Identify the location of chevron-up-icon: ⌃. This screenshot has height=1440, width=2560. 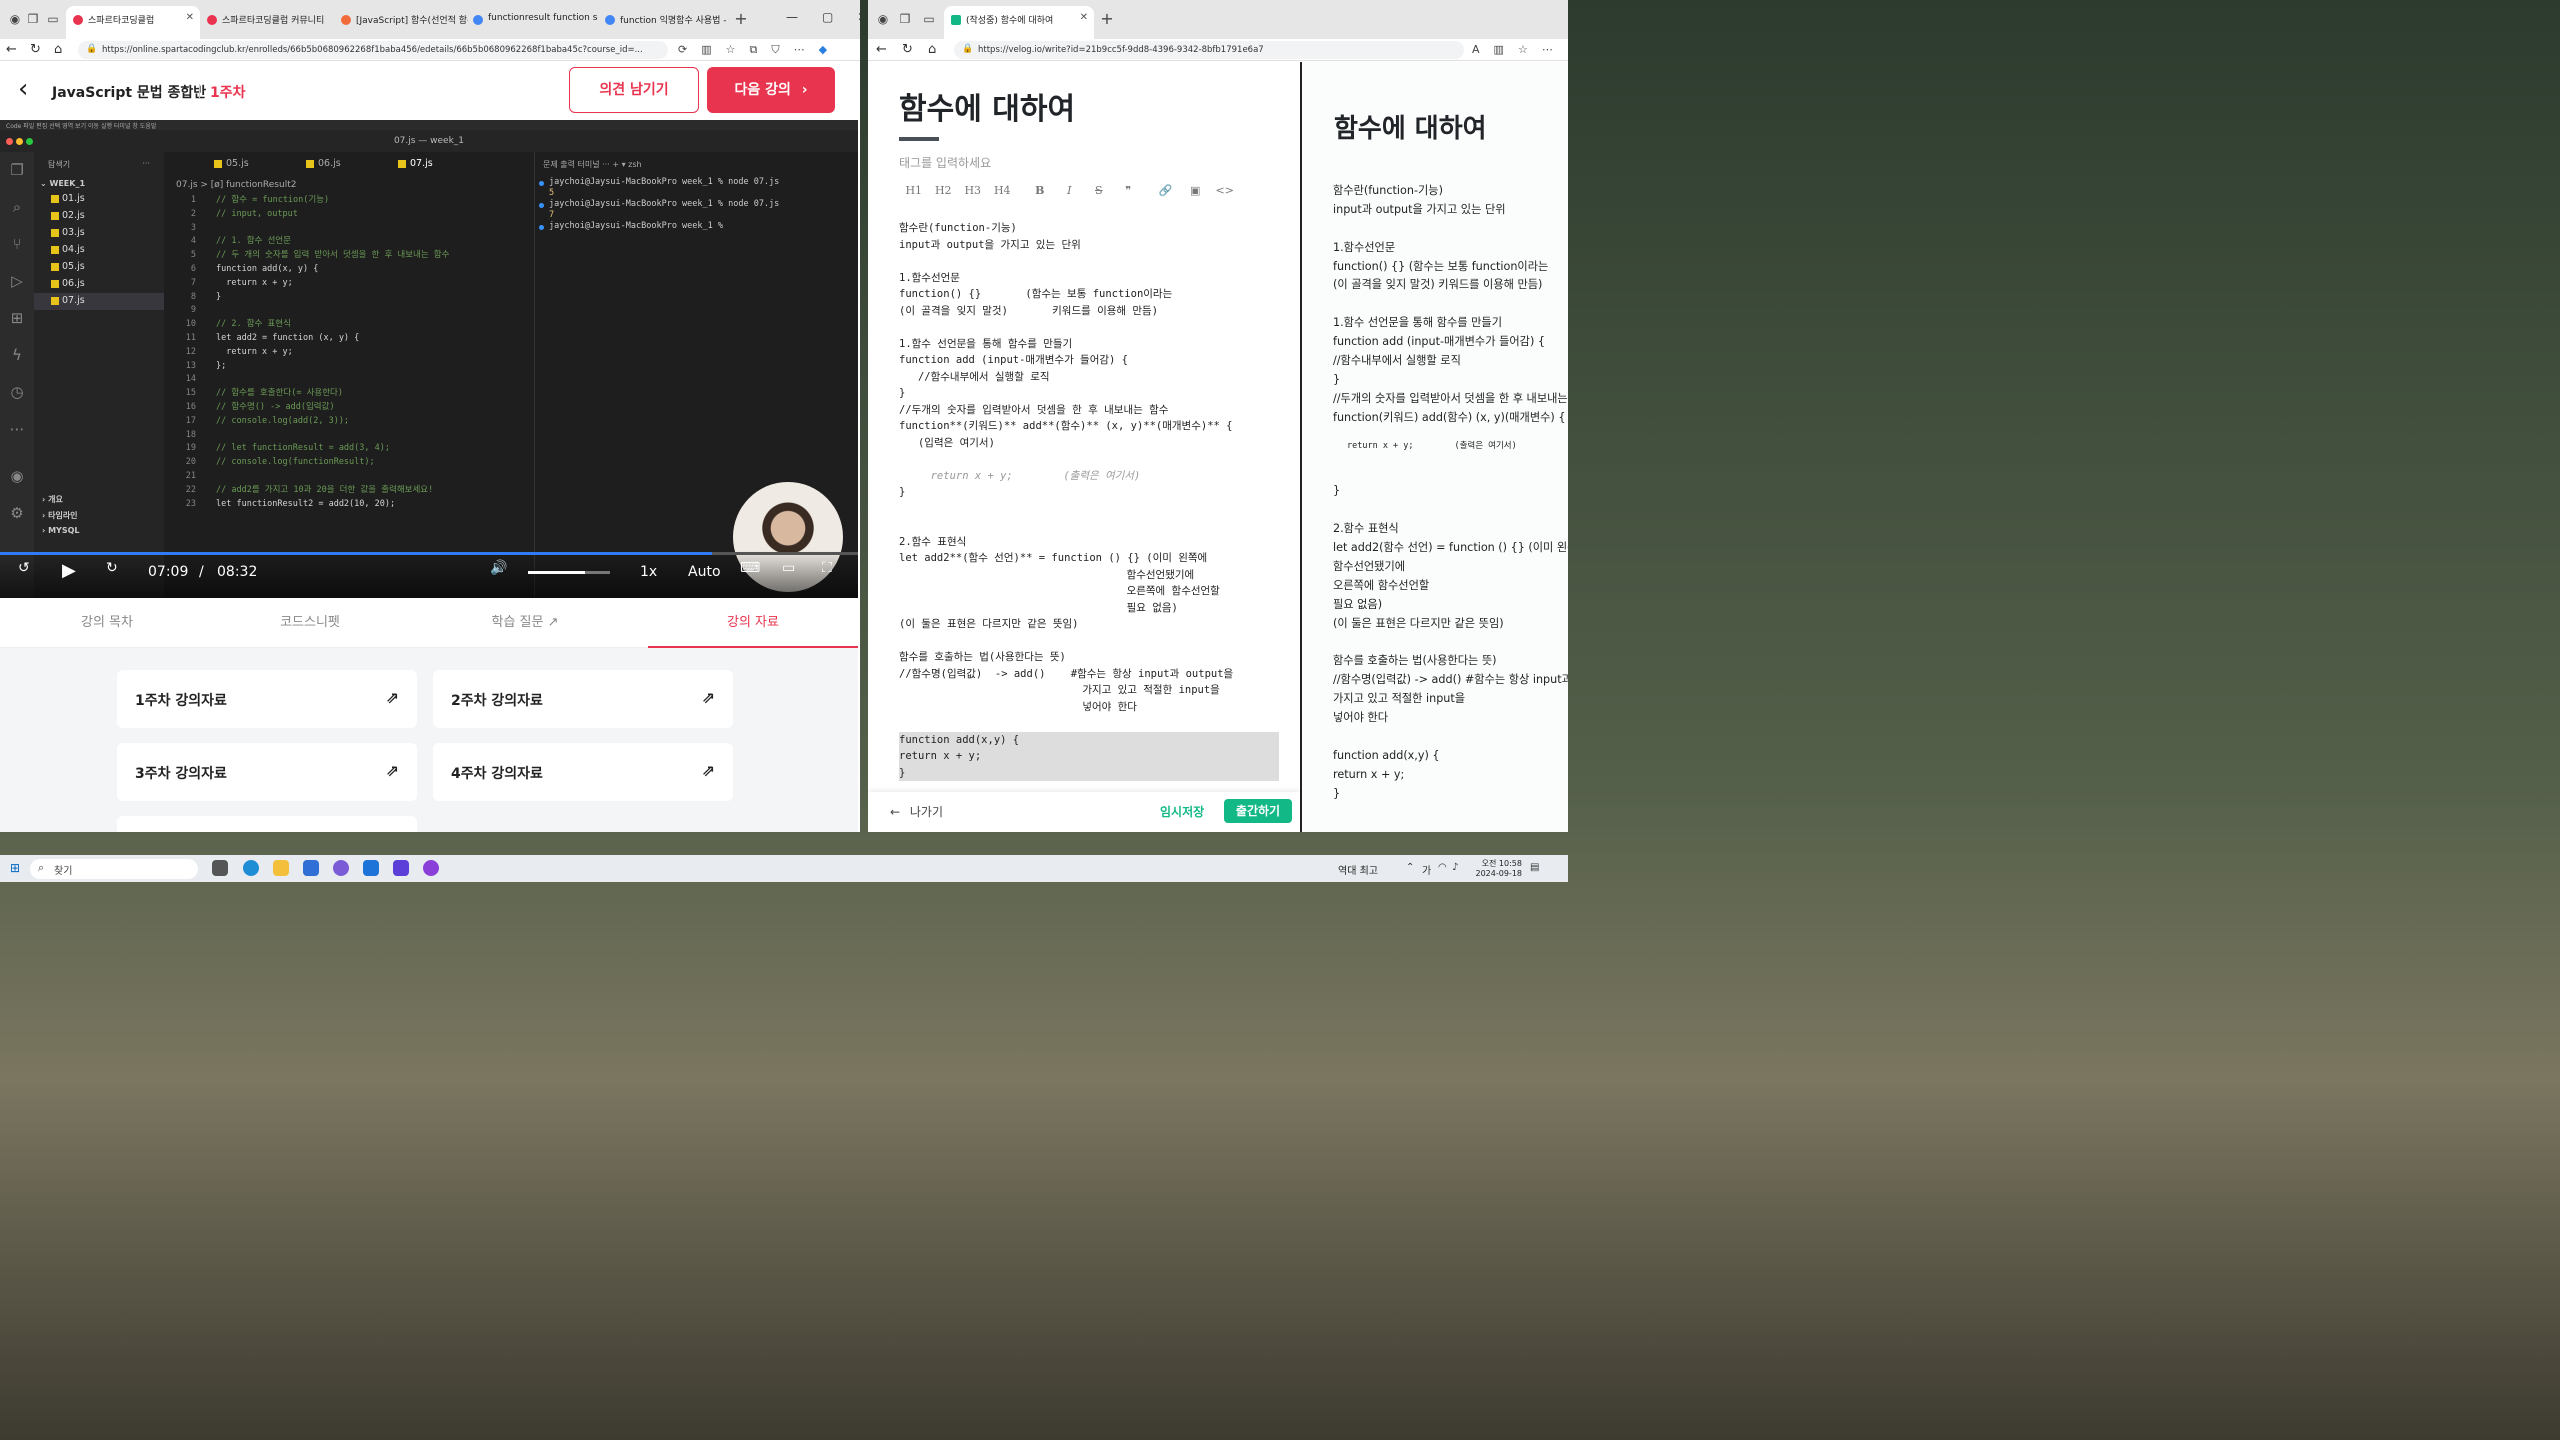
(1410, 867).